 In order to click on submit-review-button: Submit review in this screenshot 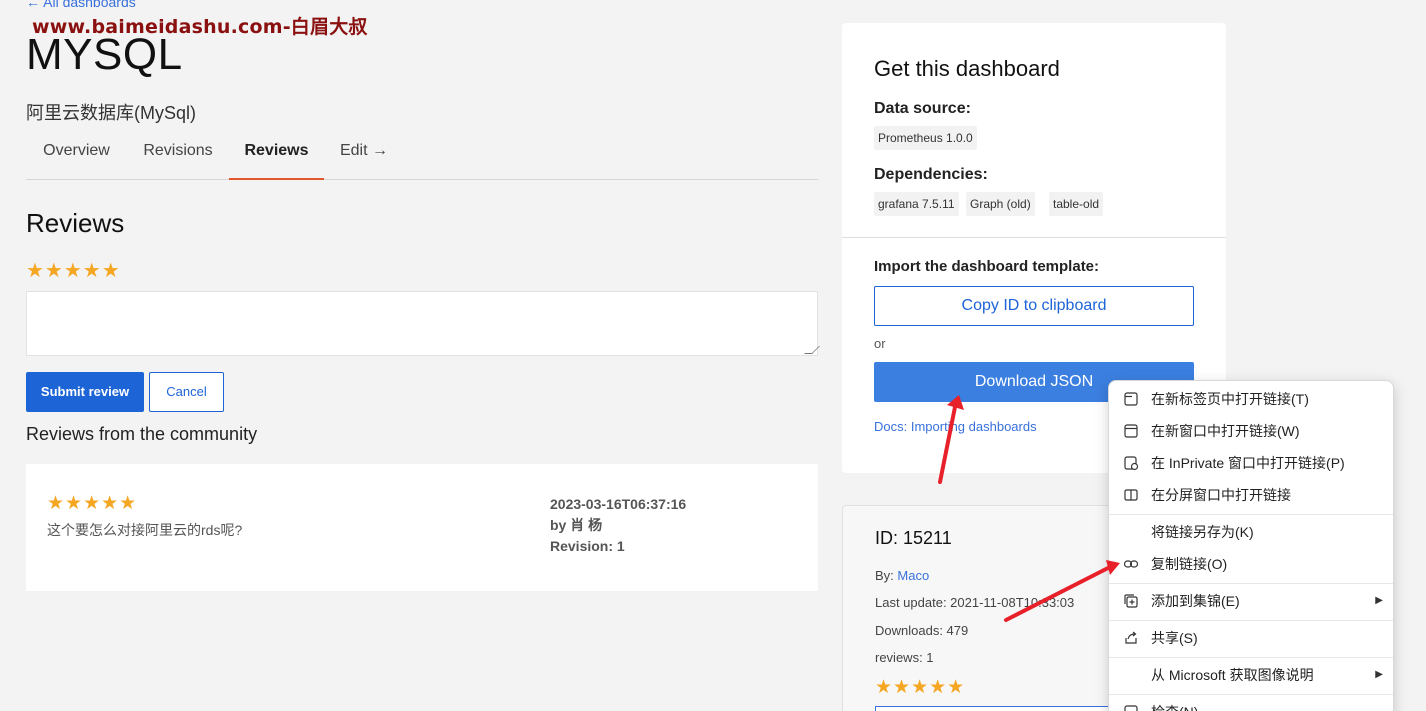, I will do `click(85, 392)`.